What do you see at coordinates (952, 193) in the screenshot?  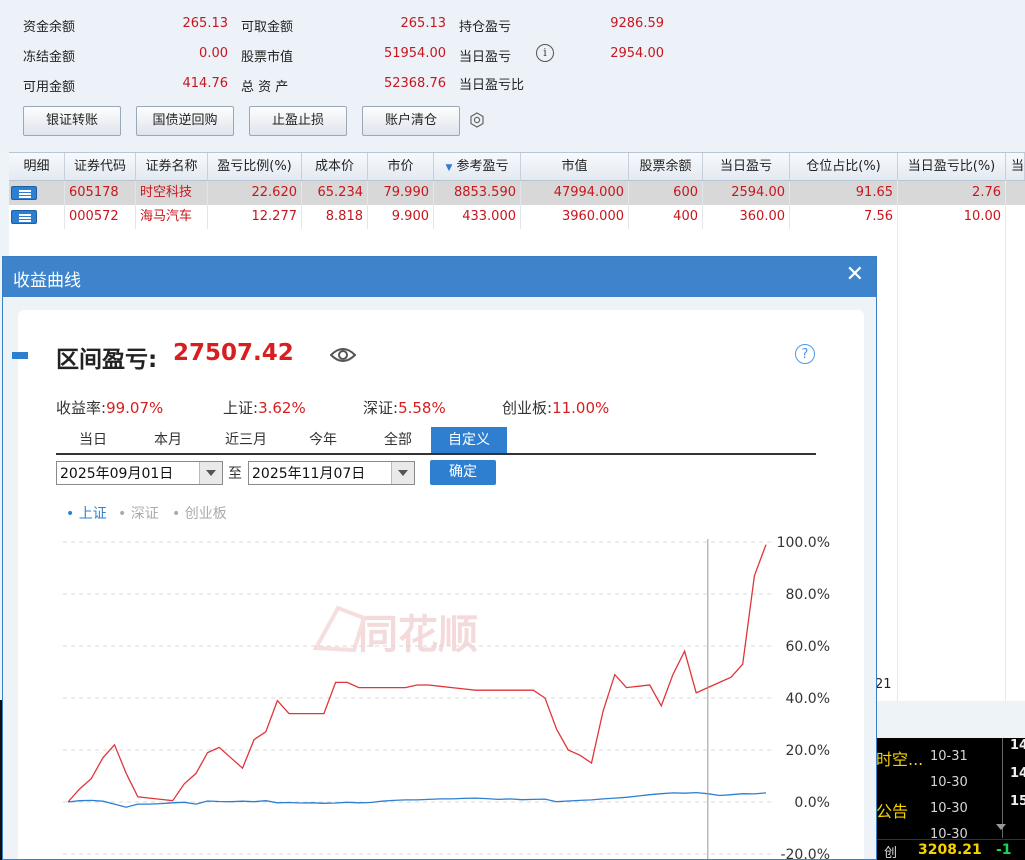 I see `daily-pl-ratio-cell: 2.76` at bounding box center [952, 193].